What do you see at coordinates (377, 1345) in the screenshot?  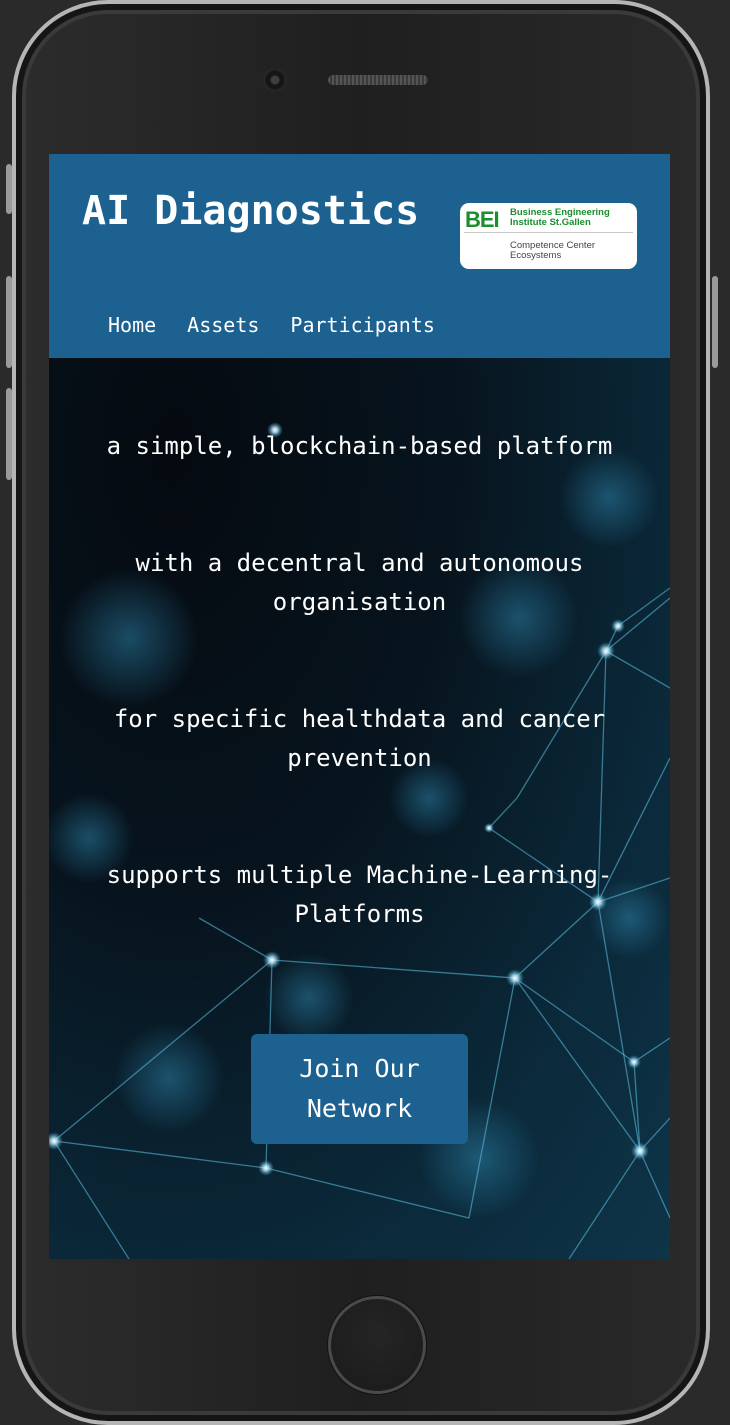 I see `phone-home-button` at bounding box center [377, 1345].